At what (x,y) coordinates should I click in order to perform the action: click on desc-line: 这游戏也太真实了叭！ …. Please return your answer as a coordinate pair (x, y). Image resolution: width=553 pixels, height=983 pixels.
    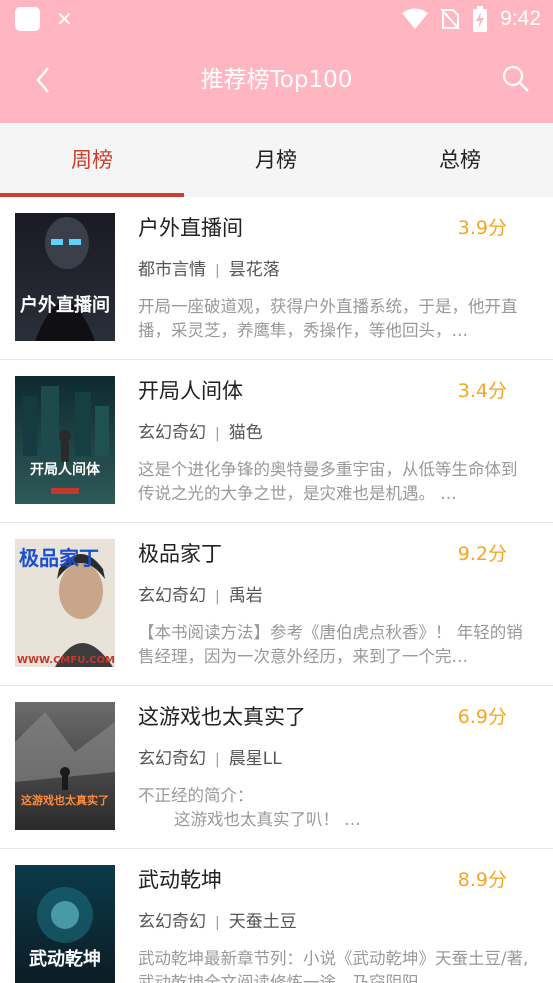
    Looking at the image, I should click on (267, 819).